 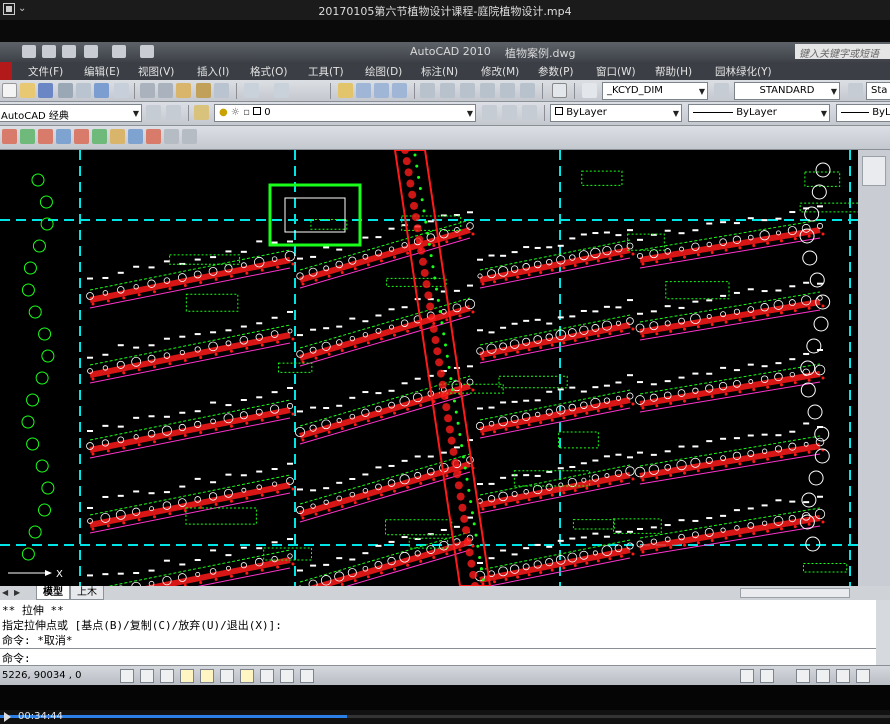 I want to click on quick-properties-toggle, so click(x=307, y=676).